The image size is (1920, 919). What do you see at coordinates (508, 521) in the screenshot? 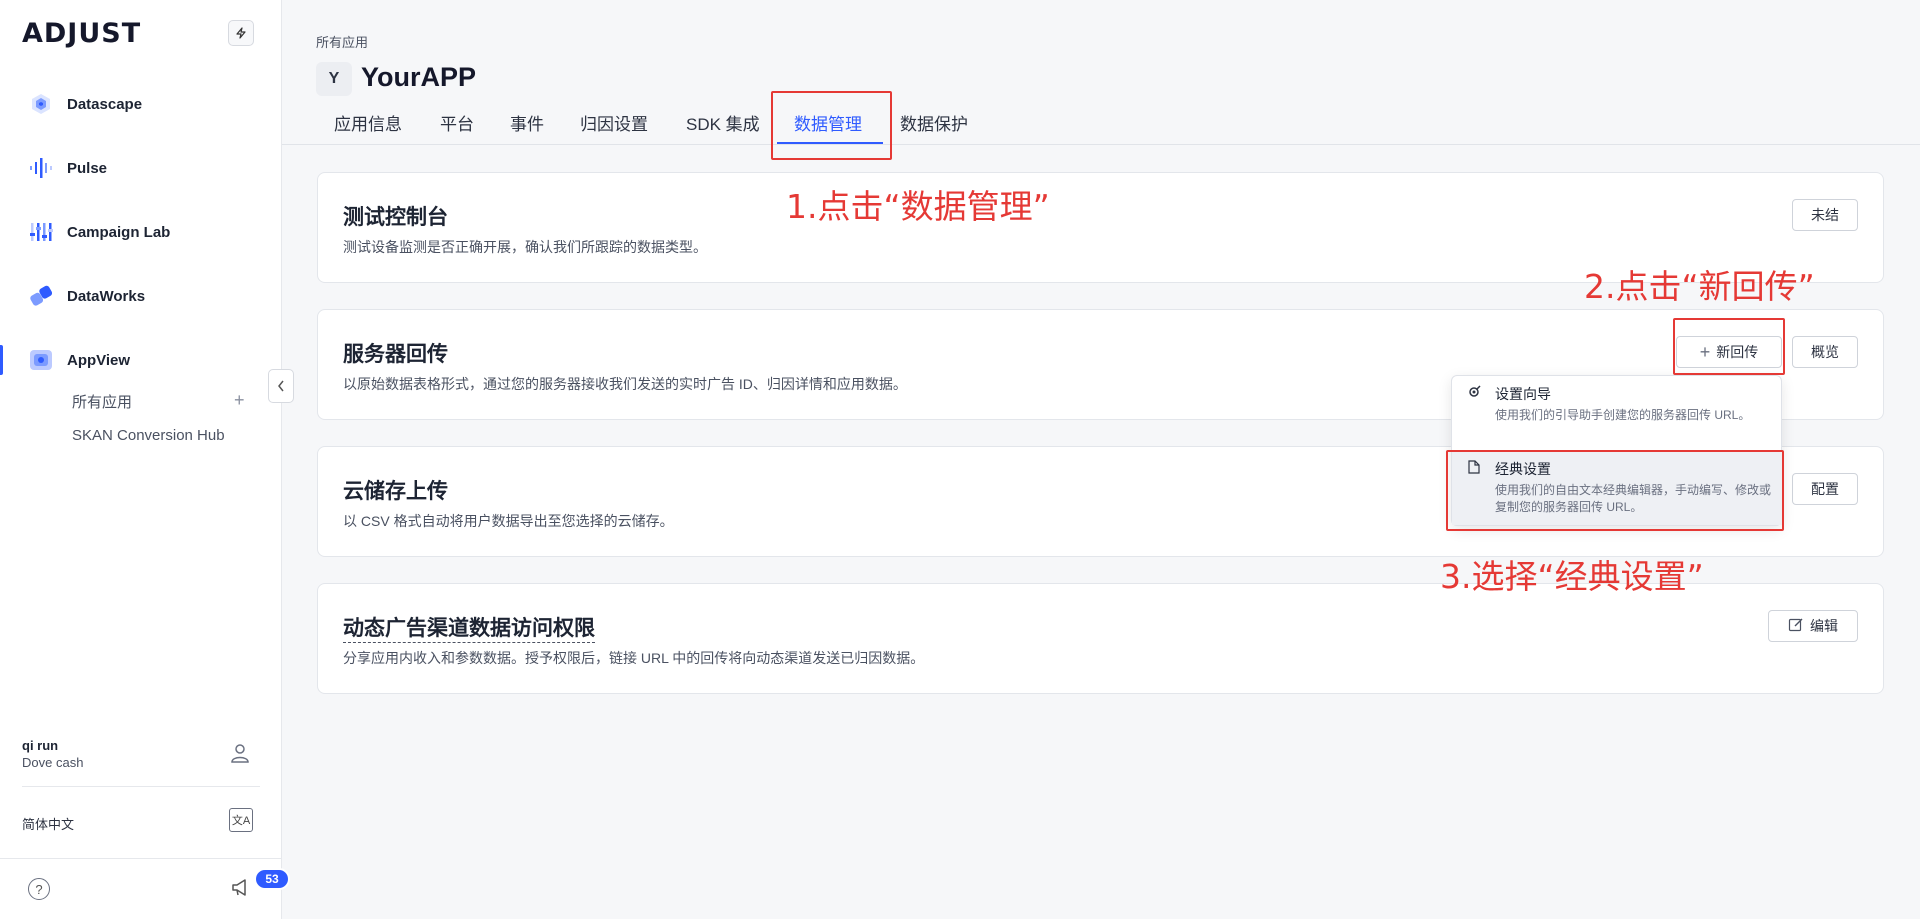
I see `card-description: 以 CSV 格式自动将用户数据导出至您选择的云储存。` at bounding box center [508, 521].